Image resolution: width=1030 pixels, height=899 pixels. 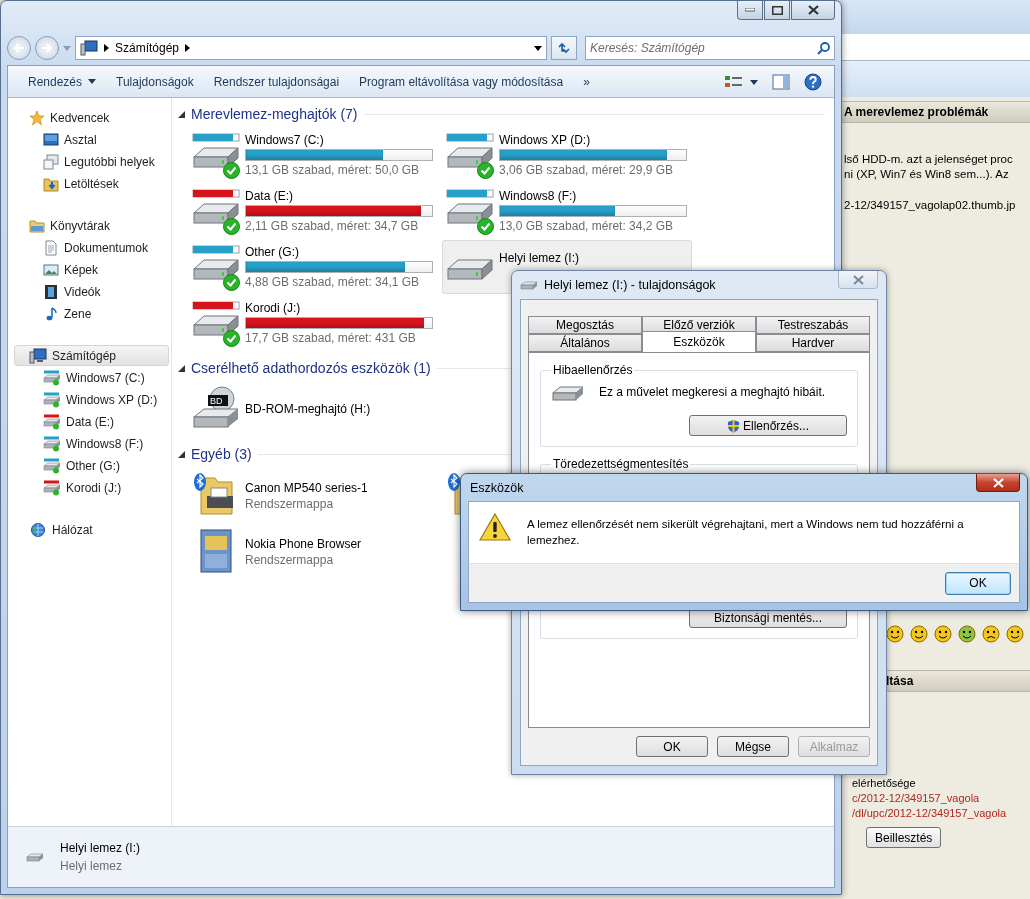 I want to click on desktop-icon, so click(x=51, y=139).